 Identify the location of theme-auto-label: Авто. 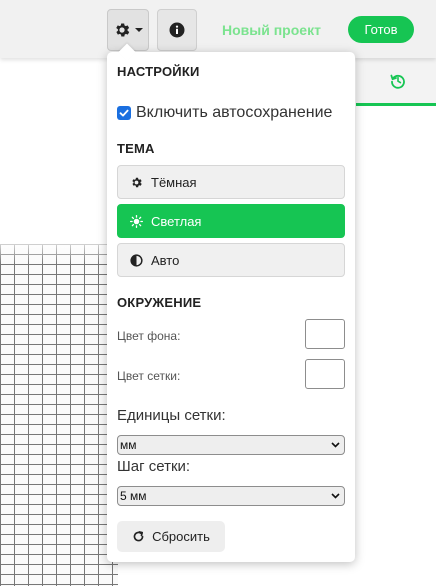
(165, 260).